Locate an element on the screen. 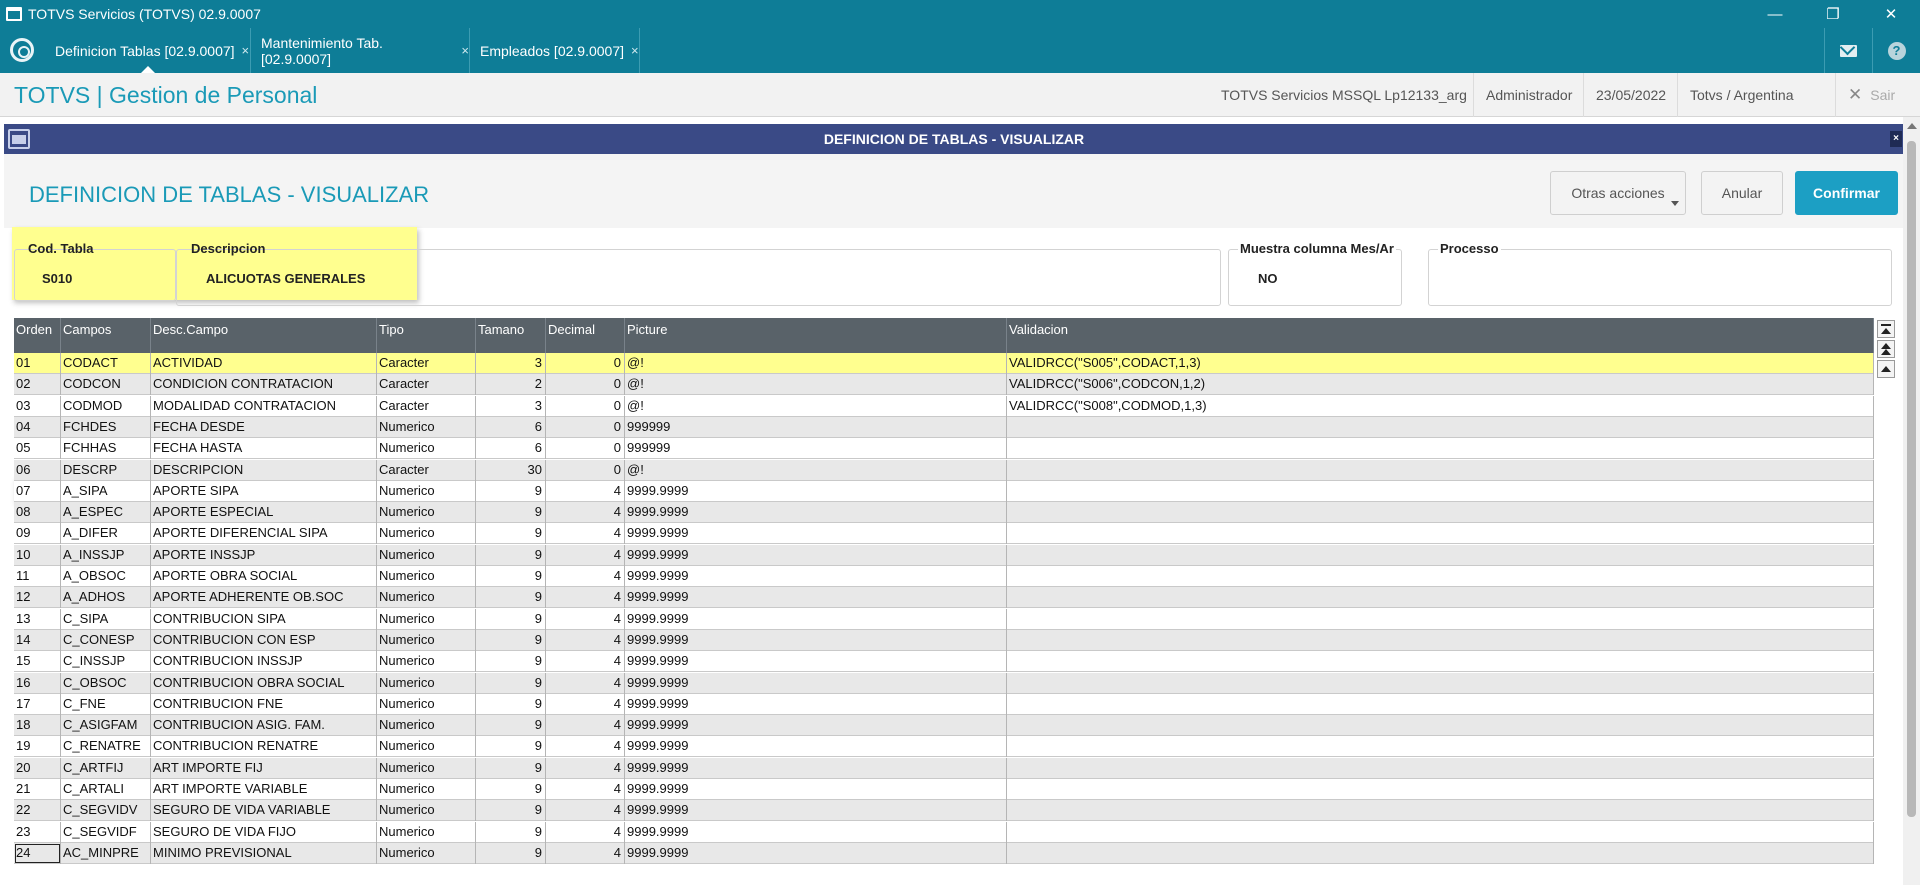 The image size is (1920, 885). messages-button is located at coordinates (1848, 50).